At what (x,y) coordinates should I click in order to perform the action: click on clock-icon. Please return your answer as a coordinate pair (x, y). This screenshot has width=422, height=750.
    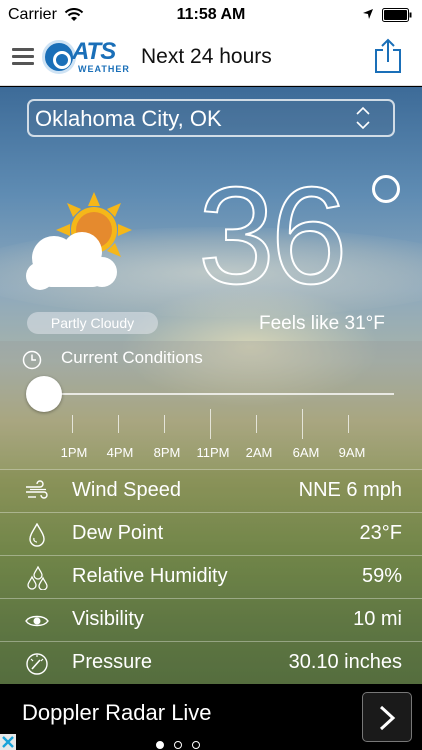
    Looking at the image, I should click on (32, 360).